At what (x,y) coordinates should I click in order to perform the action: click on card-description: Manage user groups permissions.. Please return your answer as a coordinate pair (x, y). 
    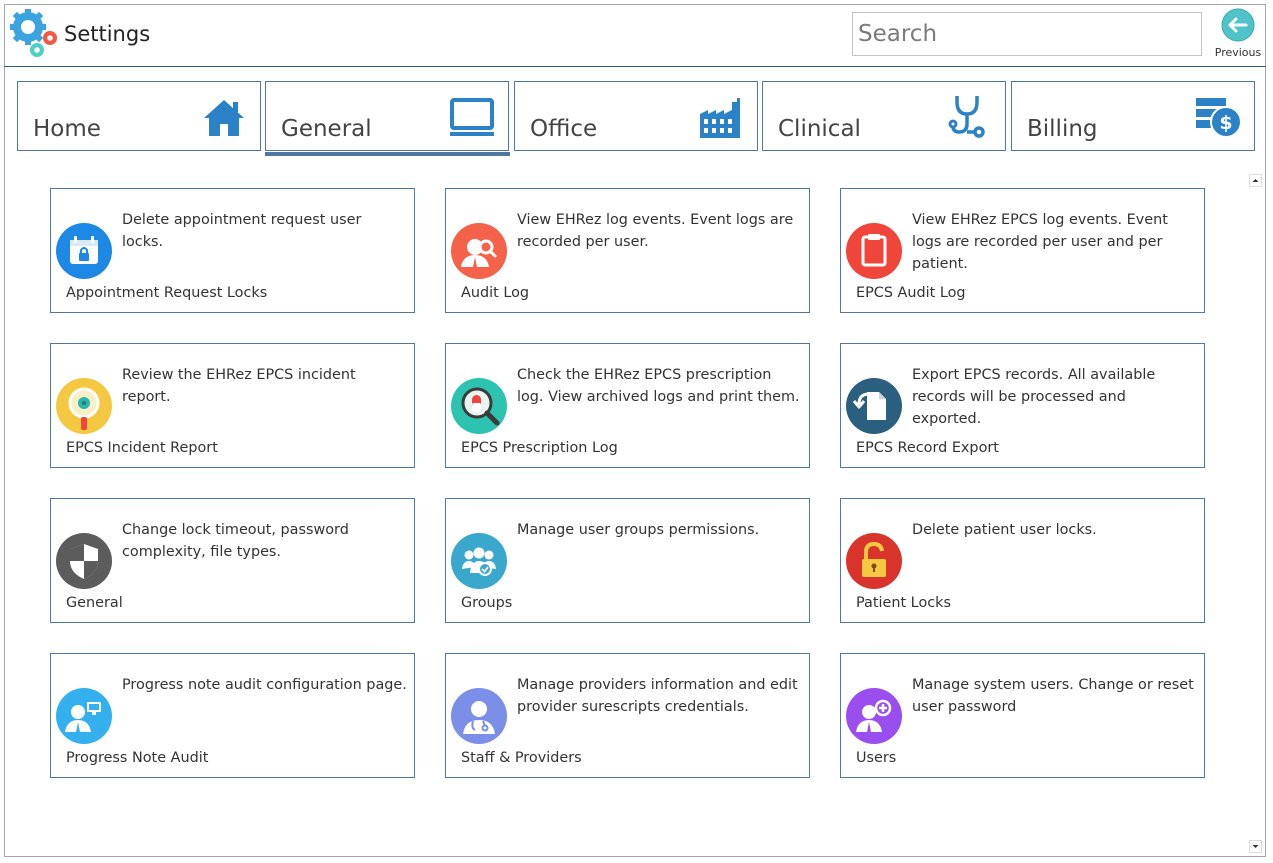
    Looking at the image, I should click on (638, 530).